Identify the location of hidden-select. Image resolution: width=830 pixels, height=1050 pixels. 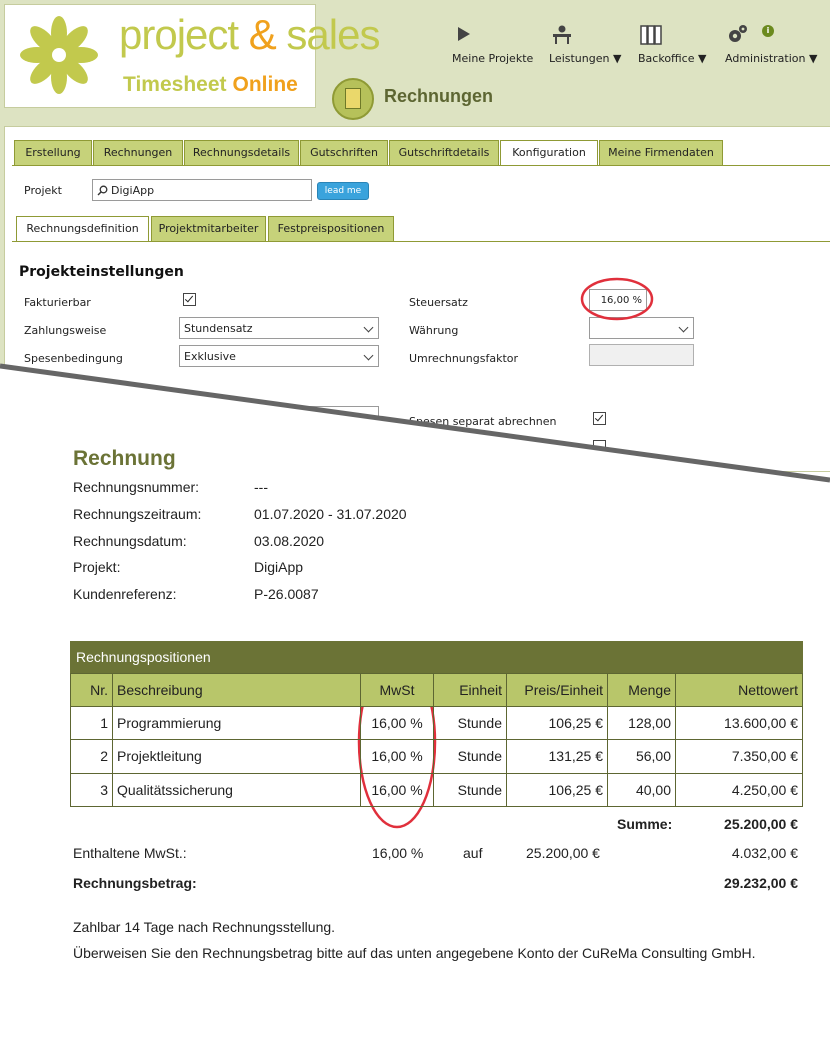
(279, 417).